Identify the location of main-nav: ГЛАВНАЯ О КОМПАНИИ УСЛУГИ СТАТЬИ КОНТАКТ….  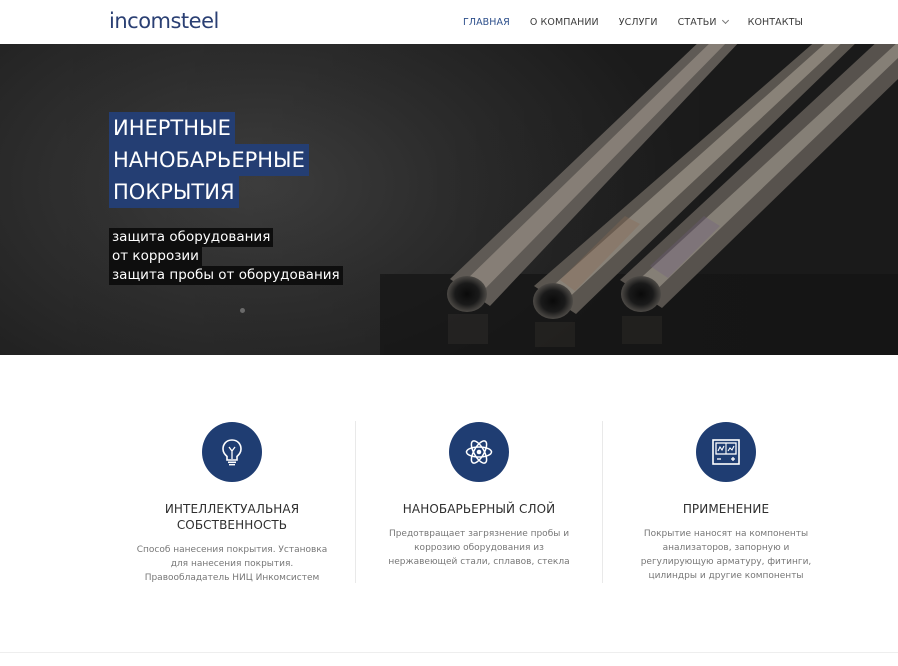
(633, 22).